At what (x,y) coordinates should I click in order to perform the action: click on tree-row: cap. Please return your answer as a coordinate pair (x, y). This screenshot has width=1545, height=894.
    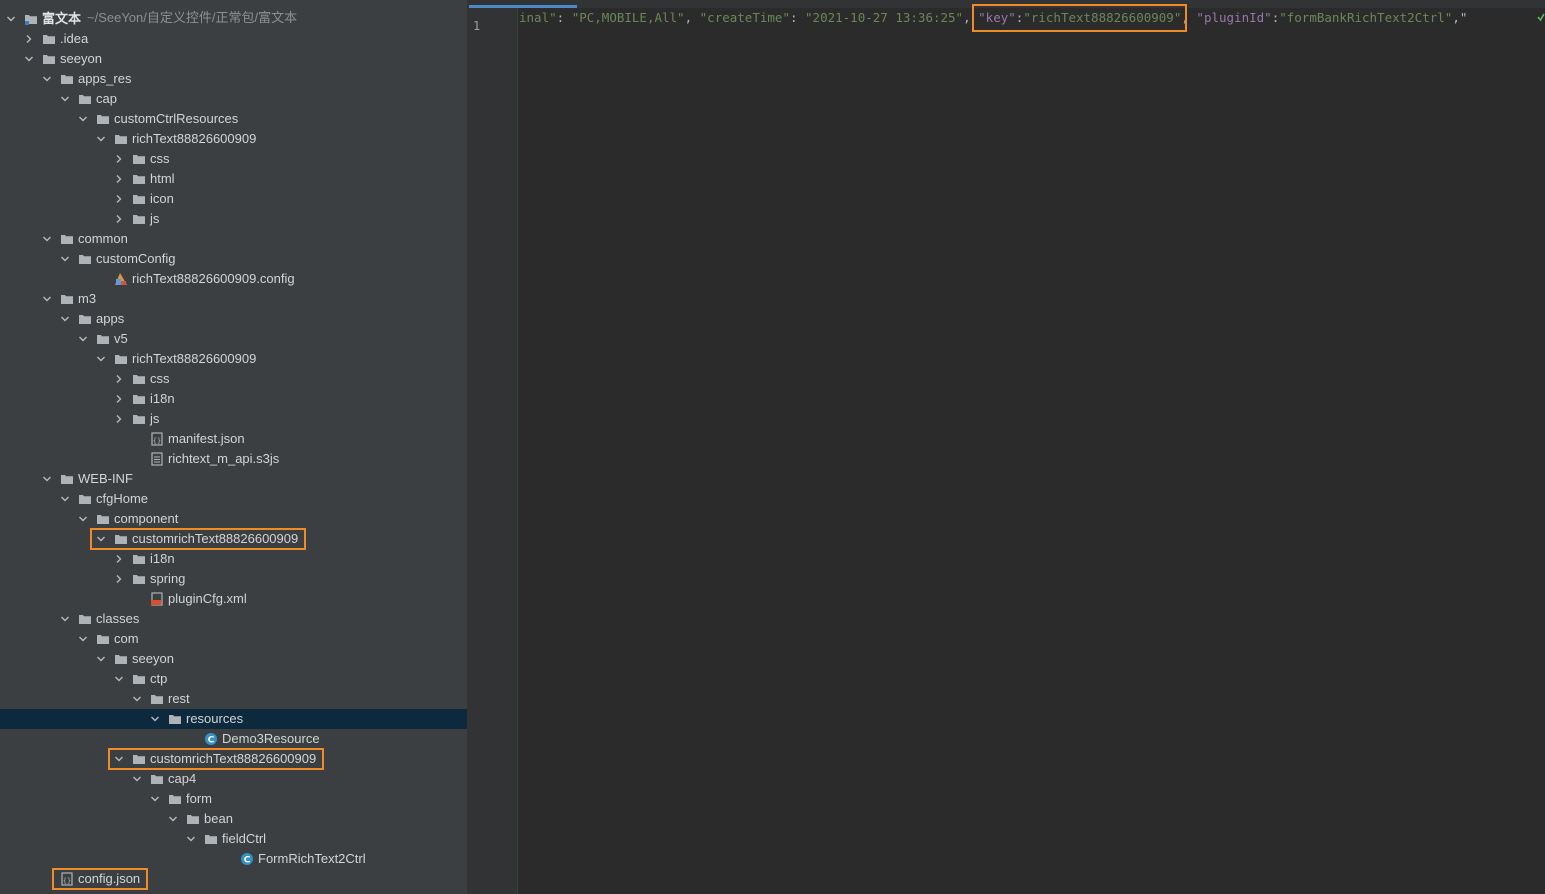
    Looking at the image, I should click on (233, 99).